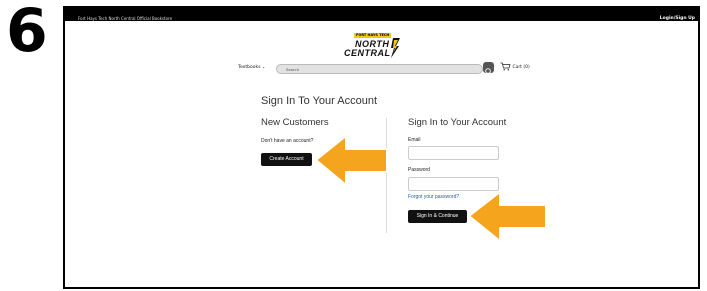 The height and width of the screenshot is (291, 707). Describe the element at coordinates (433, 197) in the screenshot. I see `forgot-password-link: Forgot your password?` at that location.